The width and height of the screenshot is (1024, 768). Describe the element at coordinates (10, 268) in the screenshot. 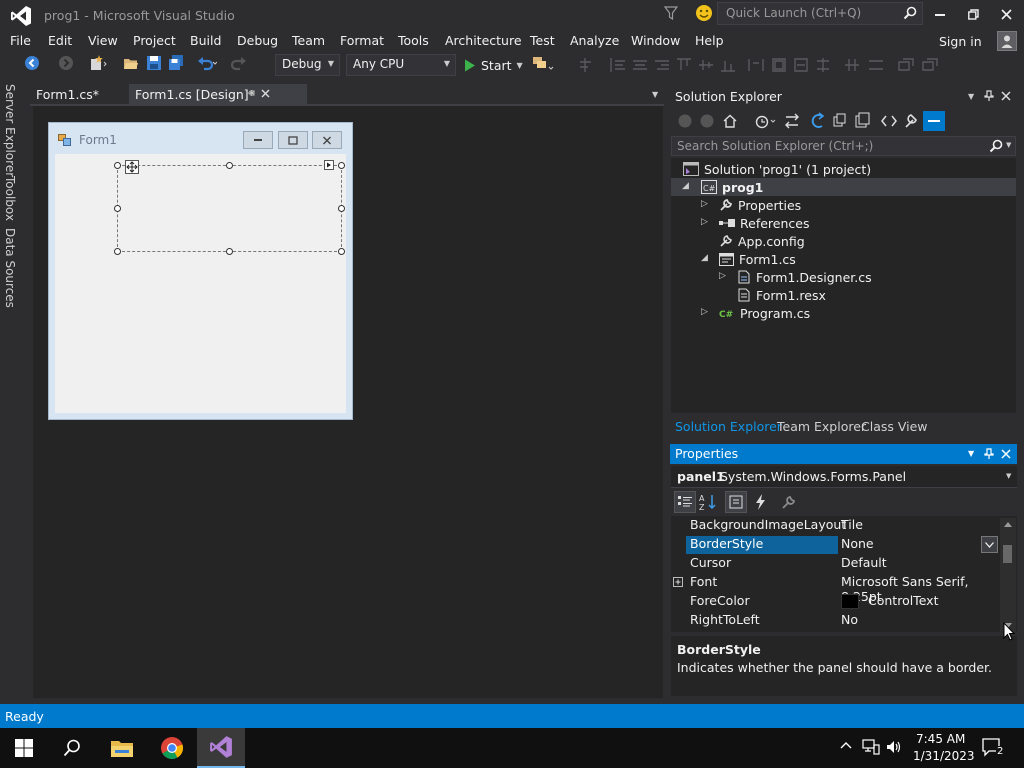

I see `tab-data-sources: Data Sources` at that location.